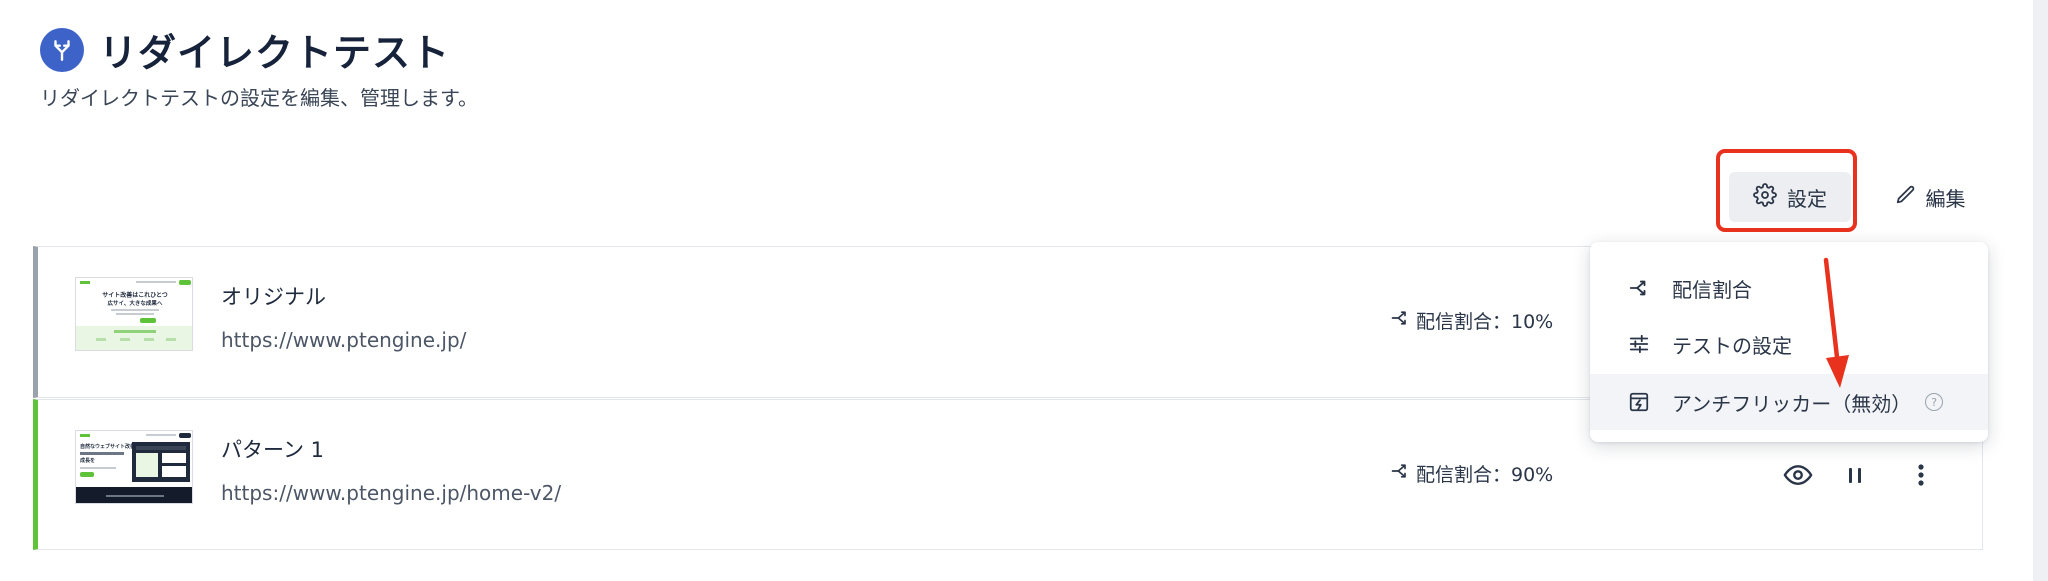 The width and height of the screenshot is (2048, 581). What do you see at coordinates (275, 53) in the screenshot?
I see `page-title: リダイレクトテスト` at bounding box center [275, 53].